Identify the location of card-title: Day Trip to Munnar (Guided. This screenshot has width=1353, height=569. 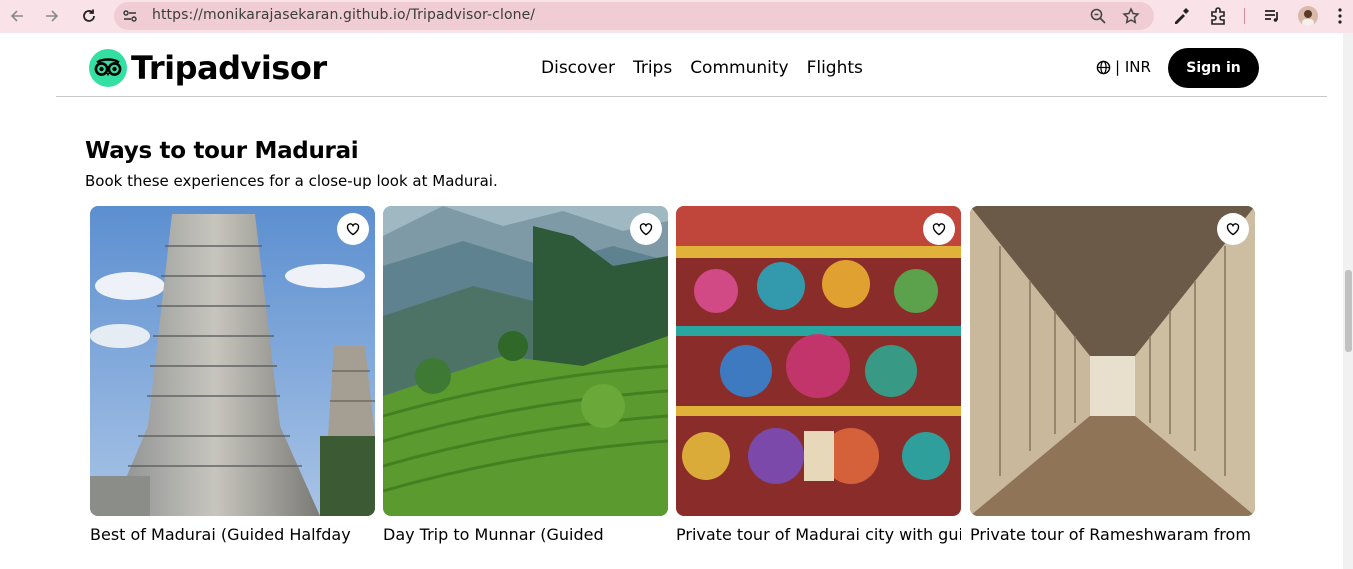
(525, 534).